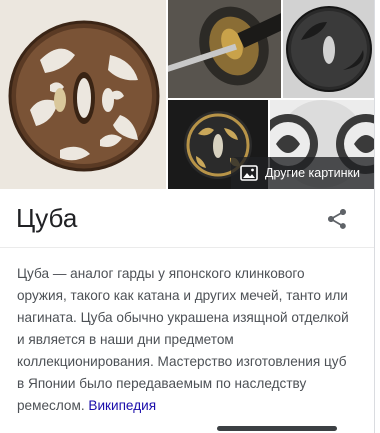  Describe the element at coordinates (249, 173) in the screenshot. I see `image-gallery-icon` at that location.